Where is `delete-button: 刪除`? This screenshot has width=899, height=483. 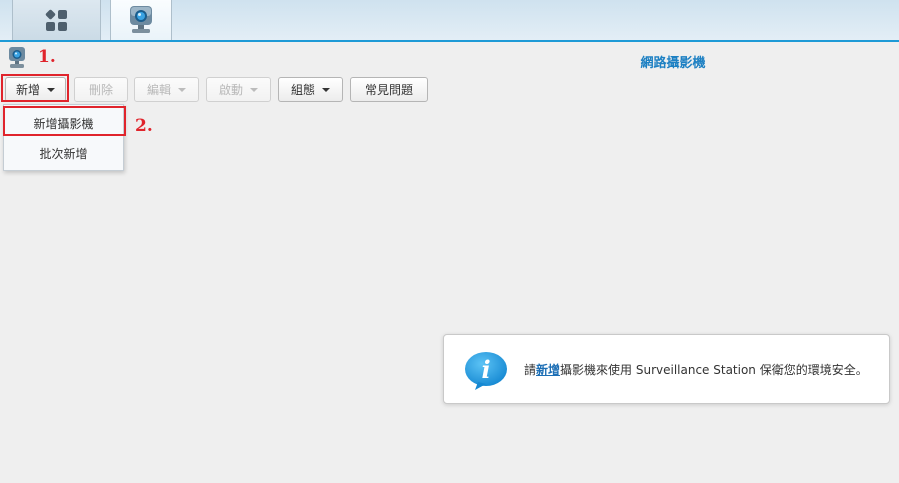 delete-button: 刪除 is located at coordinates (101, 89).